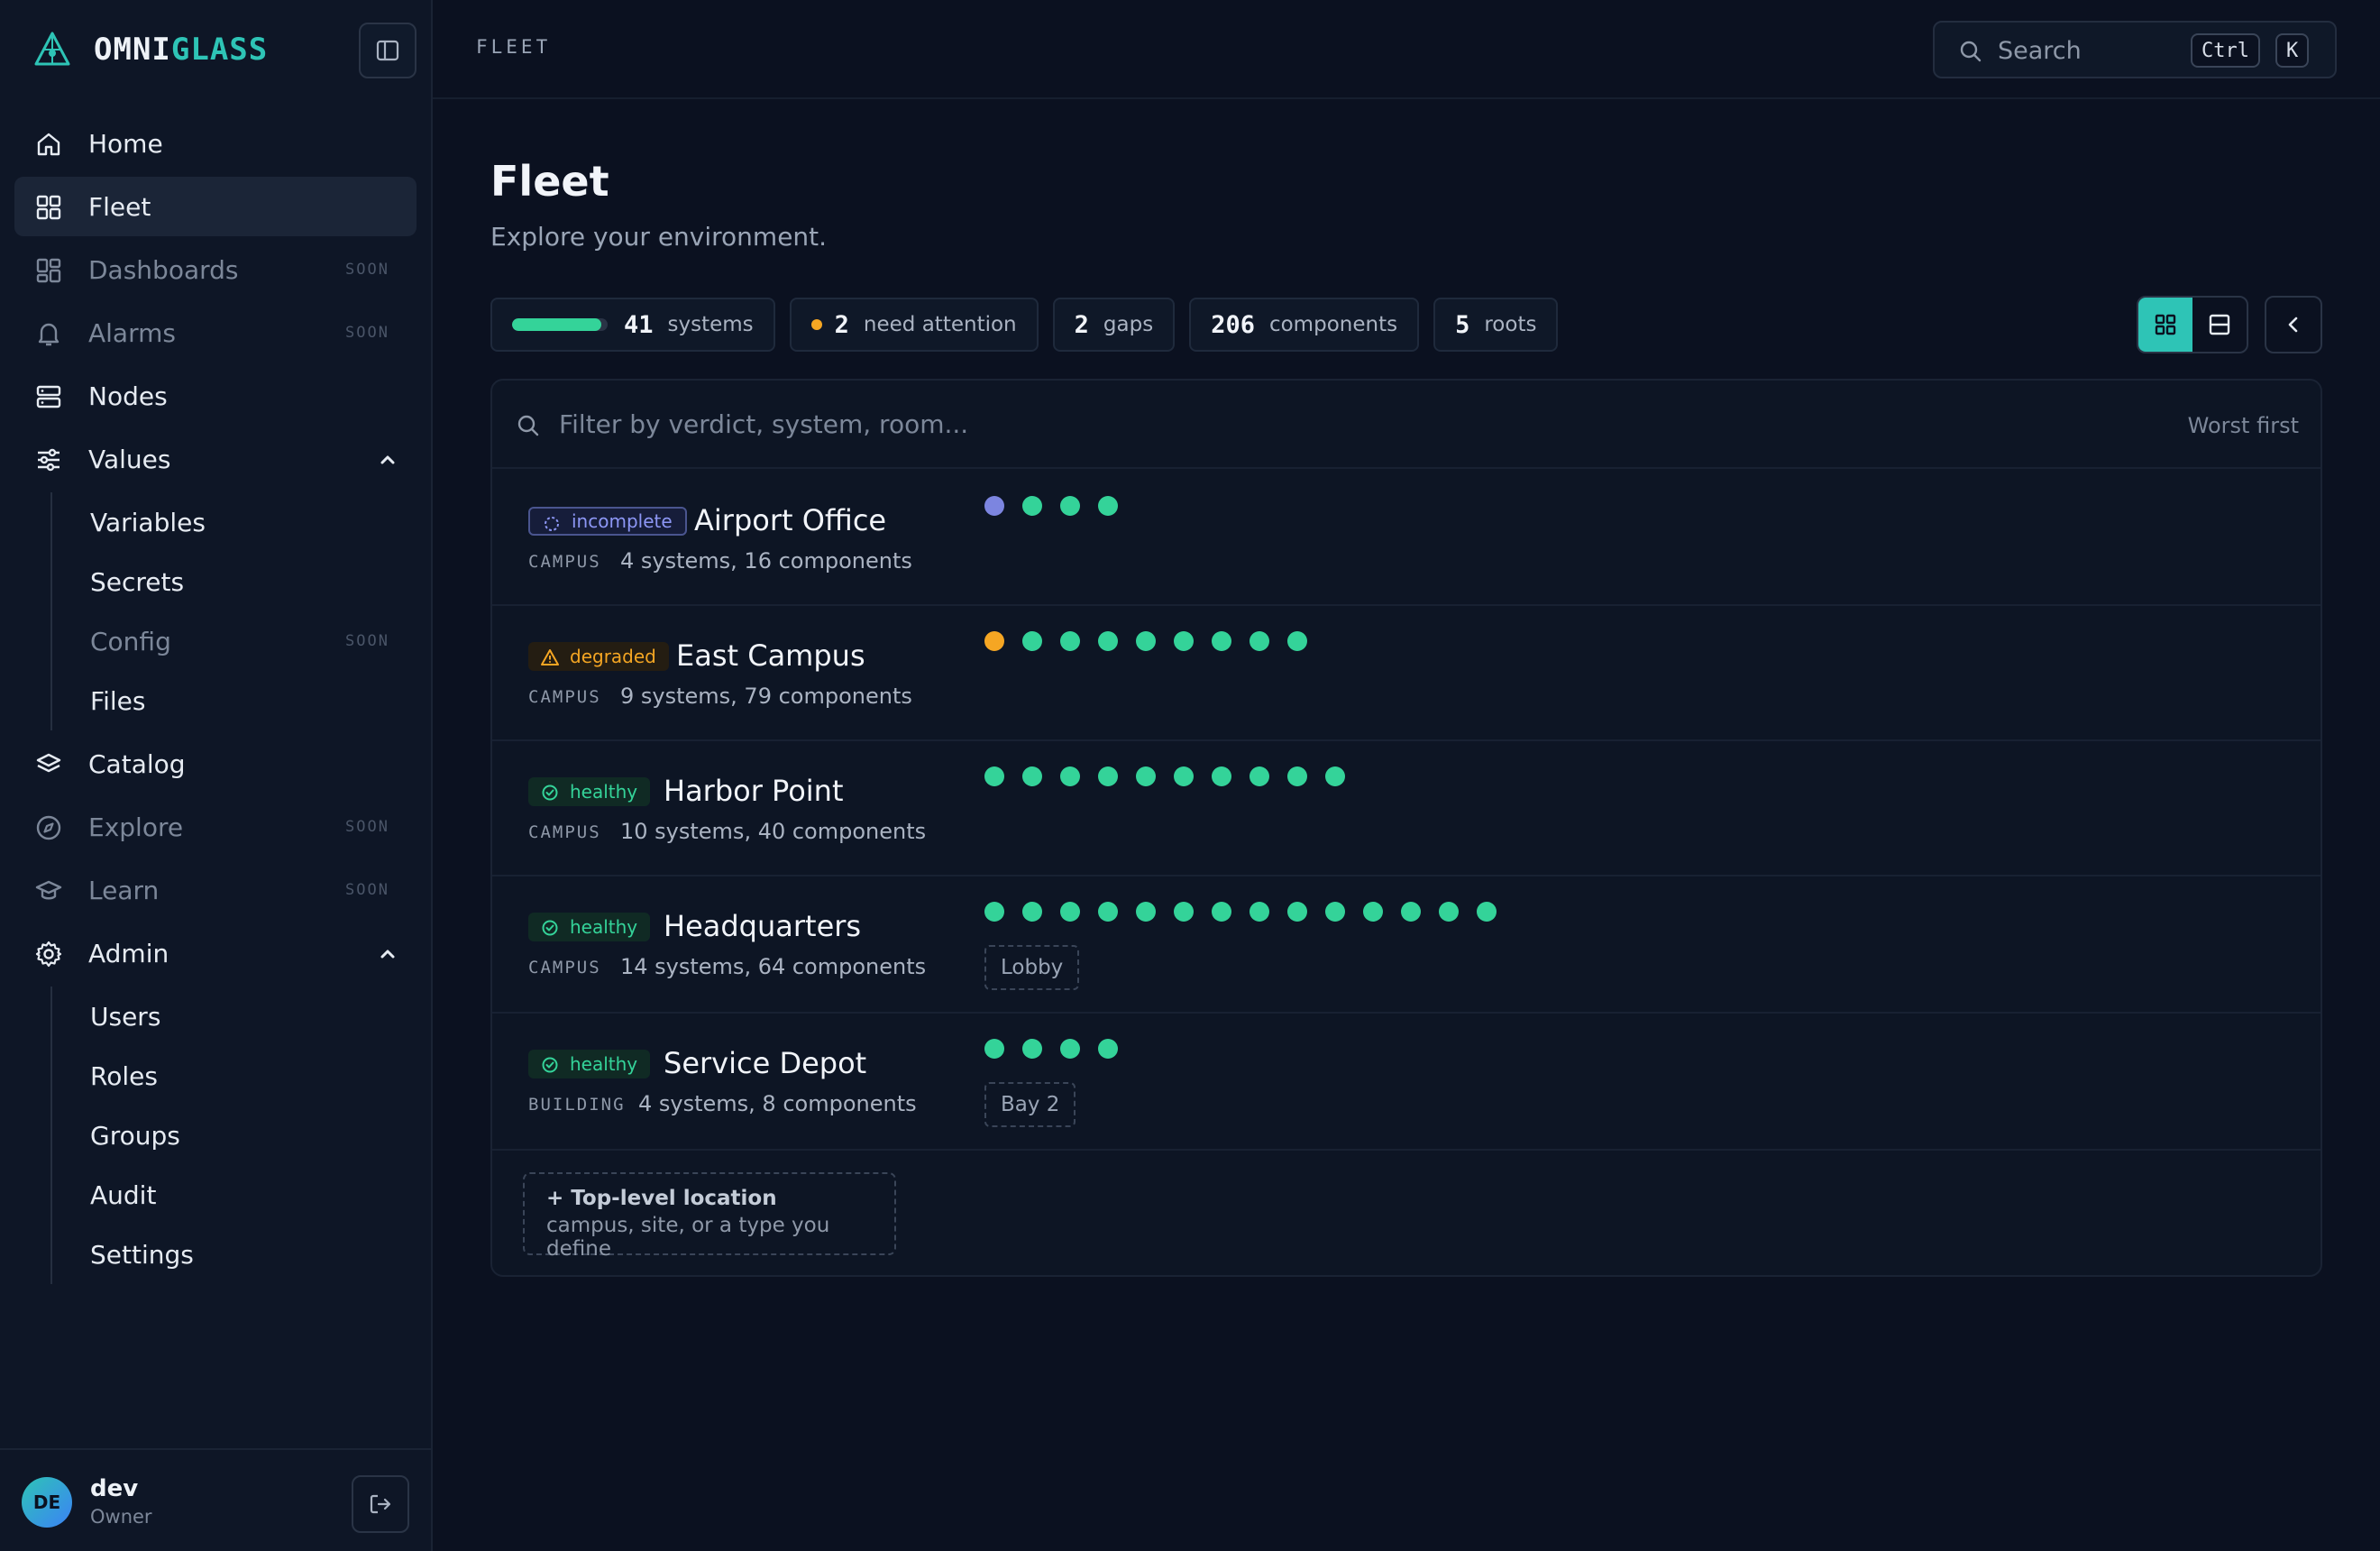 The height and width of the screenshot is (1551, 2380). Describe the element at coordinates (790, 520) in the screenshot. I see `location-name: Airport Office` at that location.